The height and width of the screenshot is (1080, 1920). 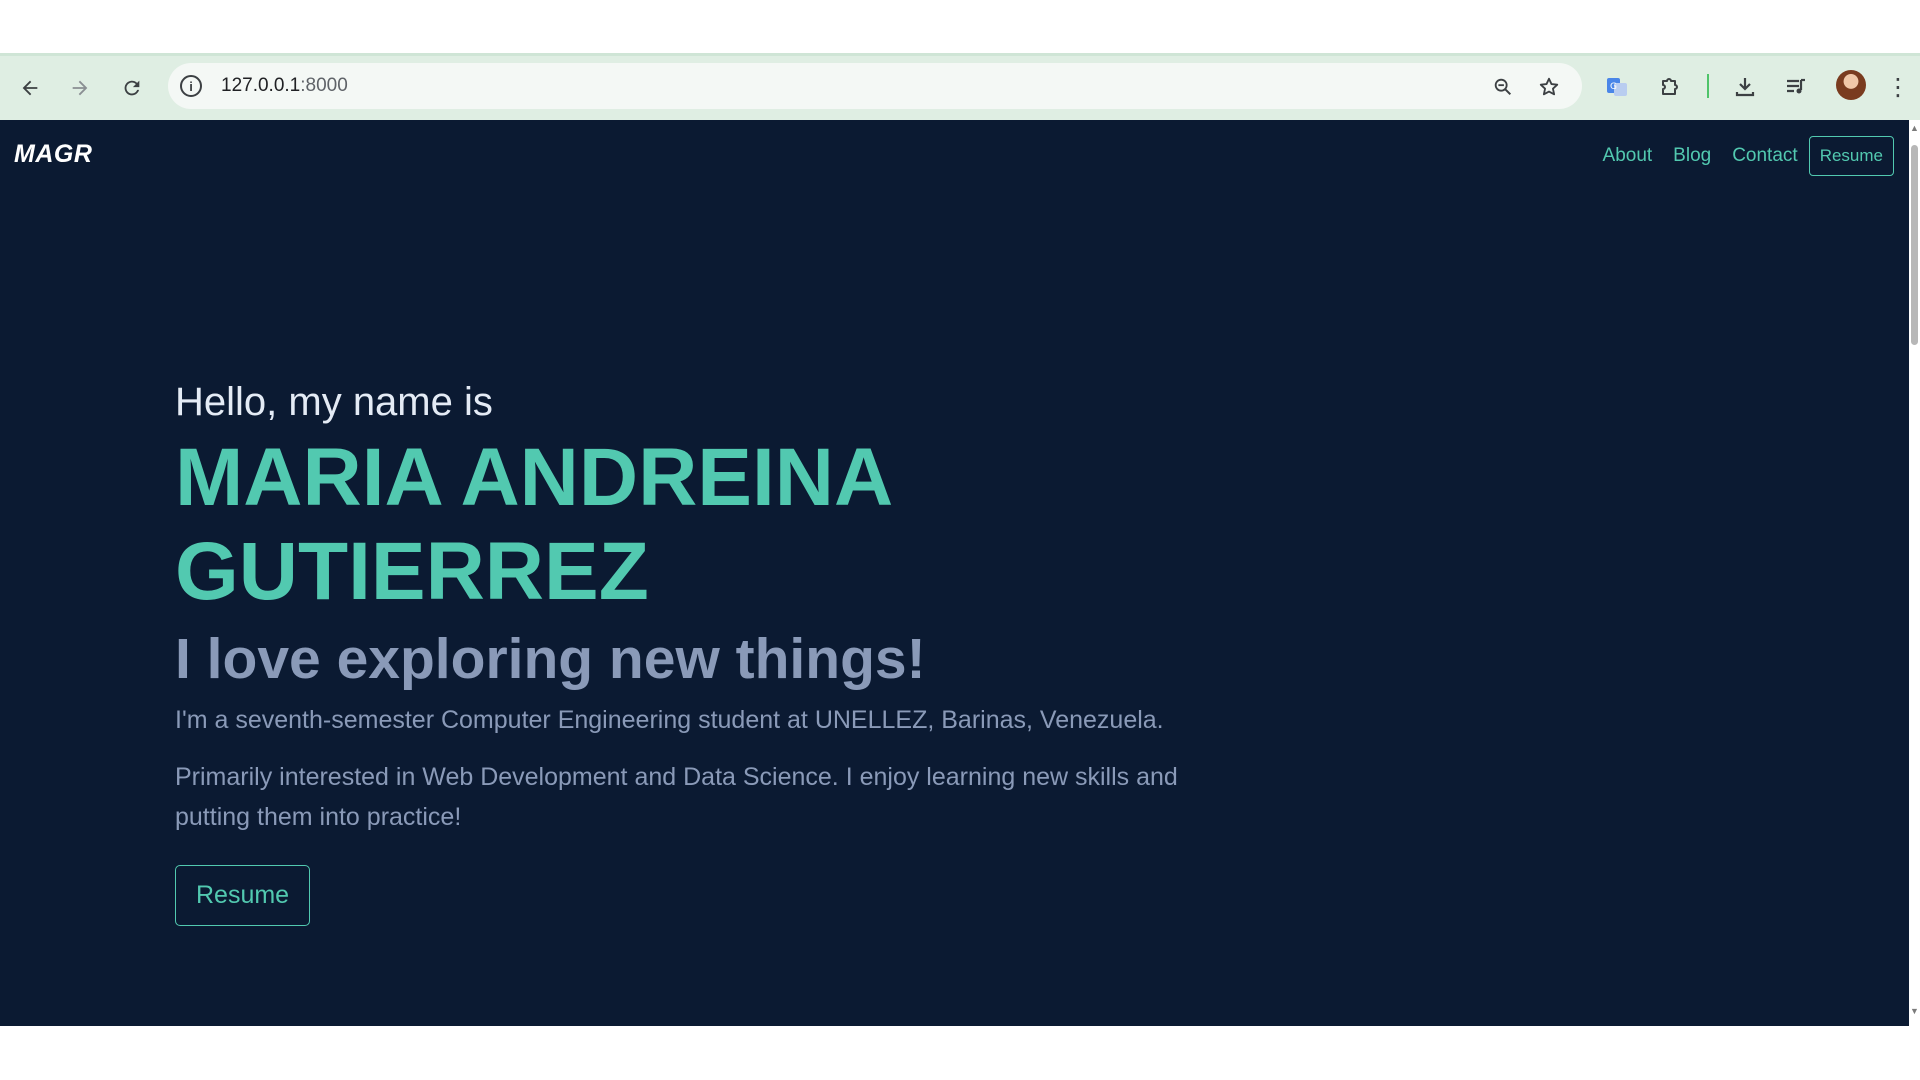 I want to click on hero-name: MARIA ANDREINA GUTIERREZ, so click(x=725, y=525).